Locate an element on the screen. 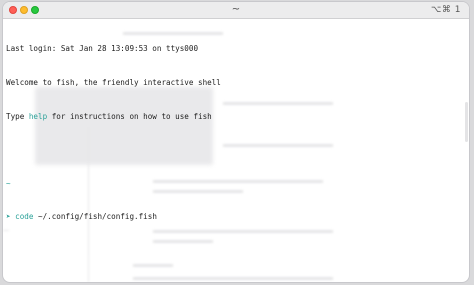 This screenshot has width=474, height=285. prompt-directory: ~ is located at coordinates (8, 183).